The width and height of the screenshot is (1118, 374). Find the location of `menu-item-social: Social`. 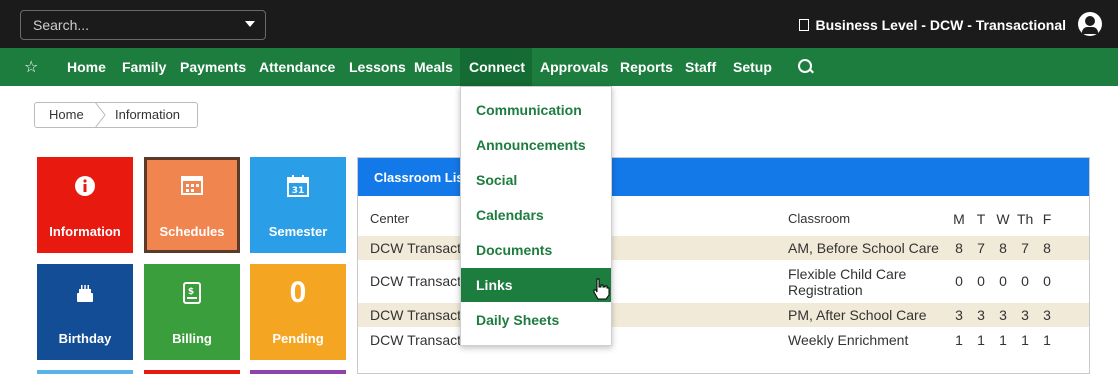

menu-item-social: Social is located at coordinates (536, 180).